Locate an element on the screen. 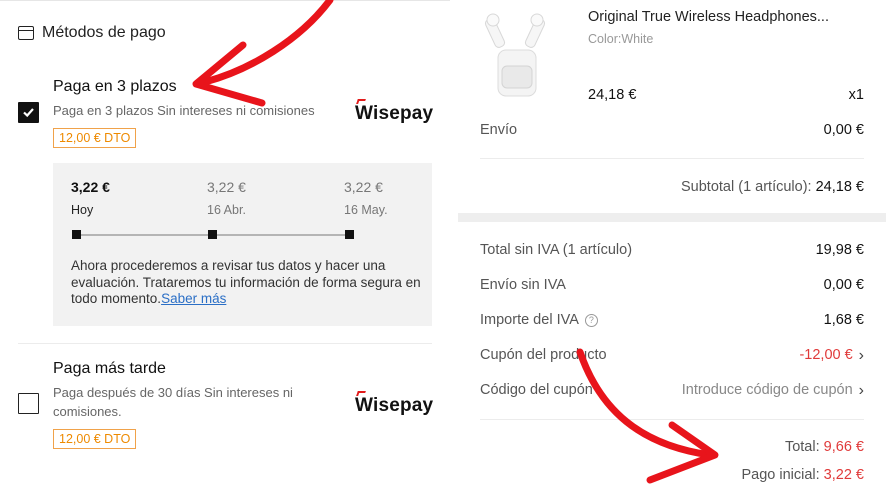 This screenshot has width=886, height=500. payment-methods-header: Métodos de pago is located at coordinates (92, 33).